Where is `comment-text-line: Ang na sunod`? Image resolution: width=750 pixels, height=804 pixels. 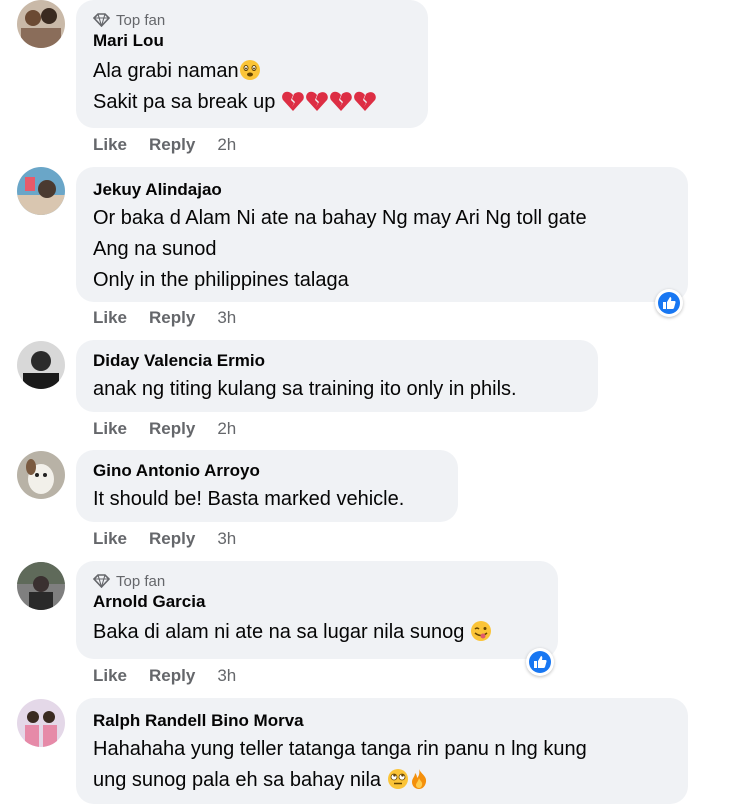 comment-text-line: Ang na sunod is located at coordinates (155, 249).